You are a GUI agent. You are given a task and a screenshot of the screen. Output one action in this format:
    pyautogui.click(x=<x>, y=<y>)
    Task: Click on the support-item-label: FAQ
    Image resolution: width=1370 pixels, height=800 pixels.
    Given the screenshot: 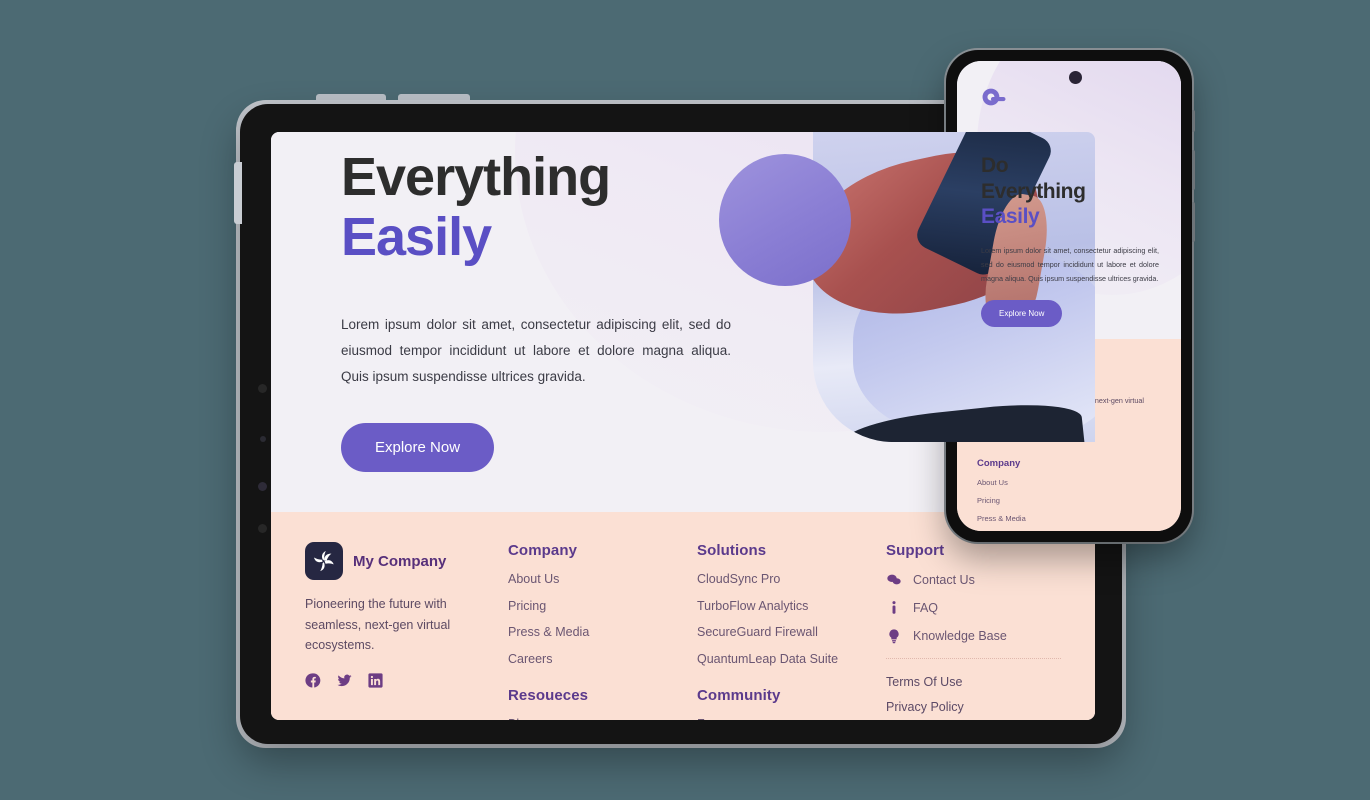 What is the action you would take?
    pyautogui.click(x=926, y=608)
    